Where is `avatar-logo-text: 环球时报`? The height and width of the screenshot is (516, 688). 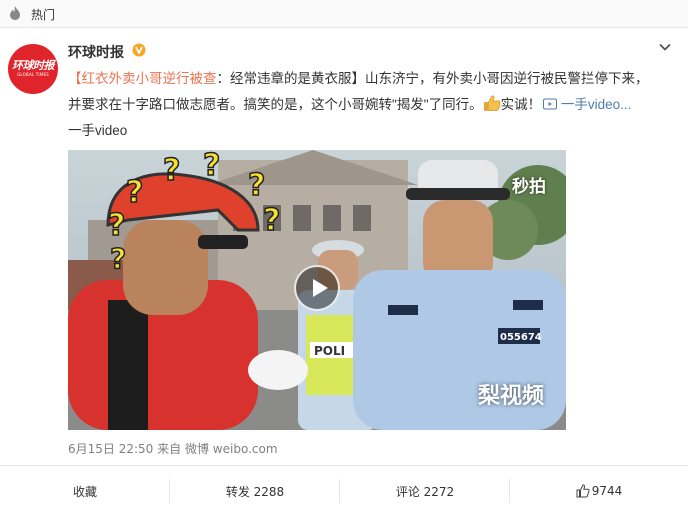
avatar-logo-text: 环球时报 is located at coordinates (33, 65).